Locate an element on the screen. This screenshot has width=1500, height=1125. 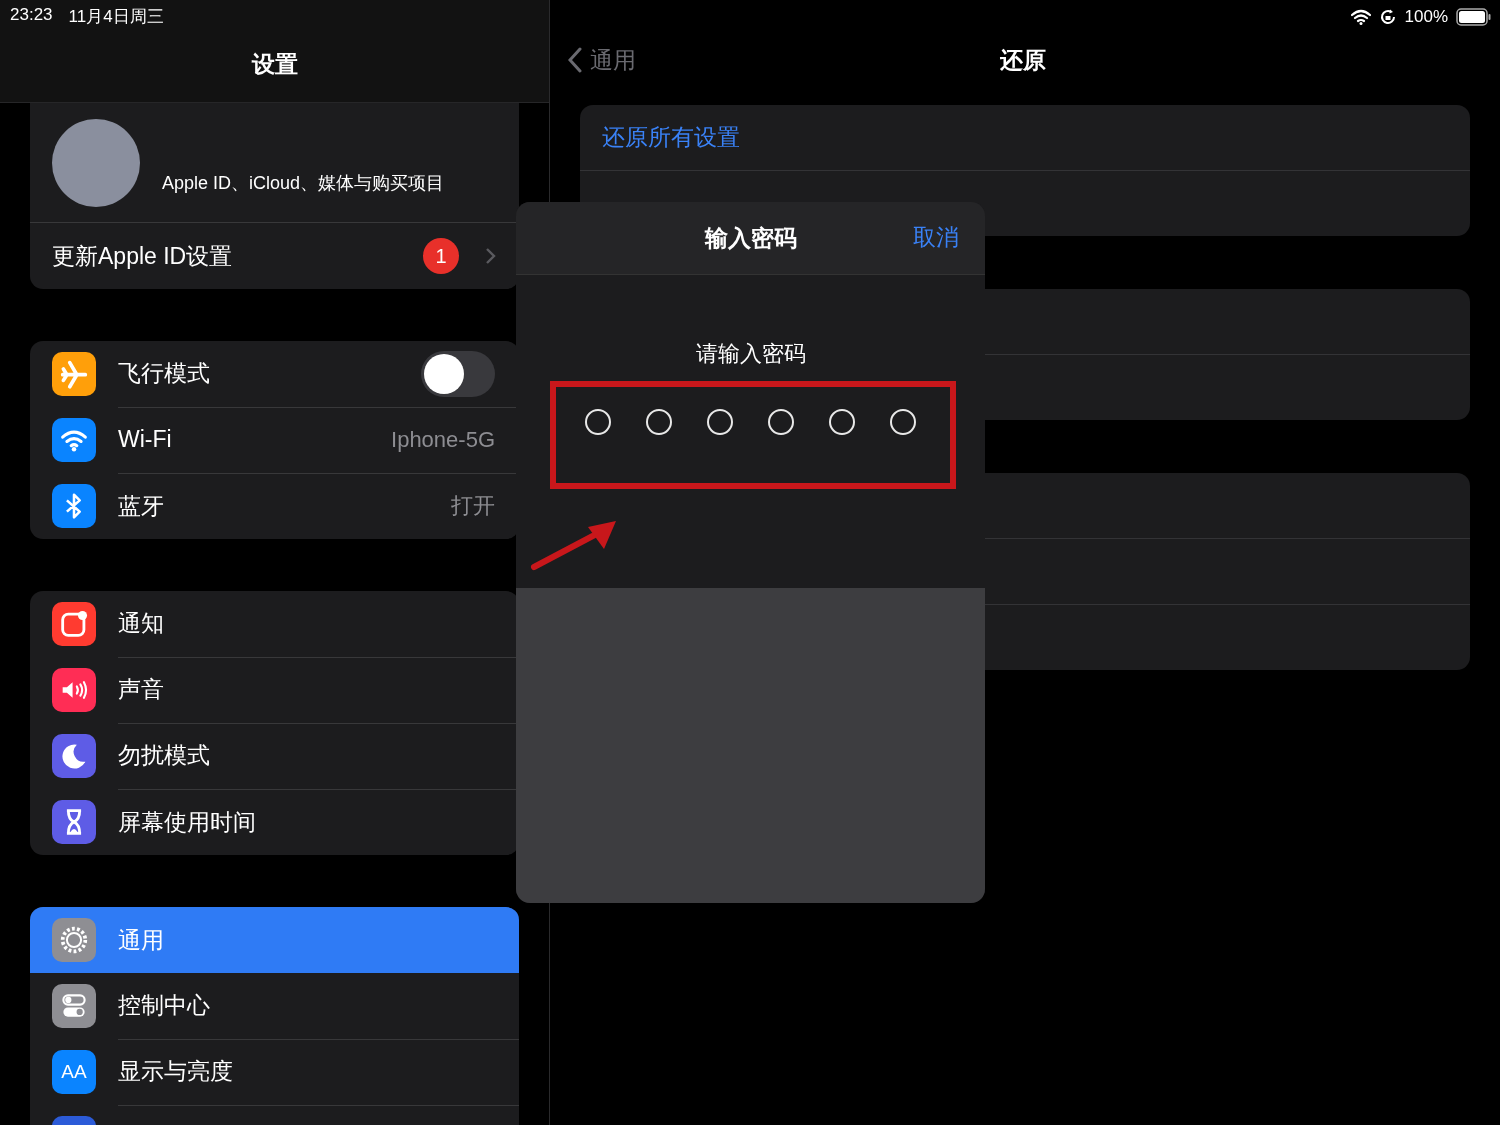
notification-badge: 1 is located at coordinates (441, 256).